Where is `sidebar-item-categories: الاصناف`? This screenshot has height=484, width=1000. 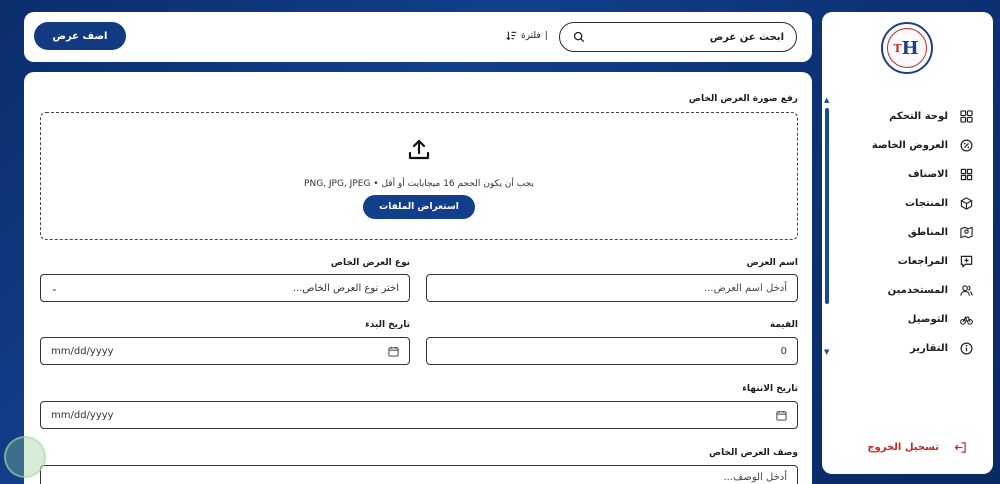
sidebar-item-categories: الاصناف is located at coordinates (913, 174).